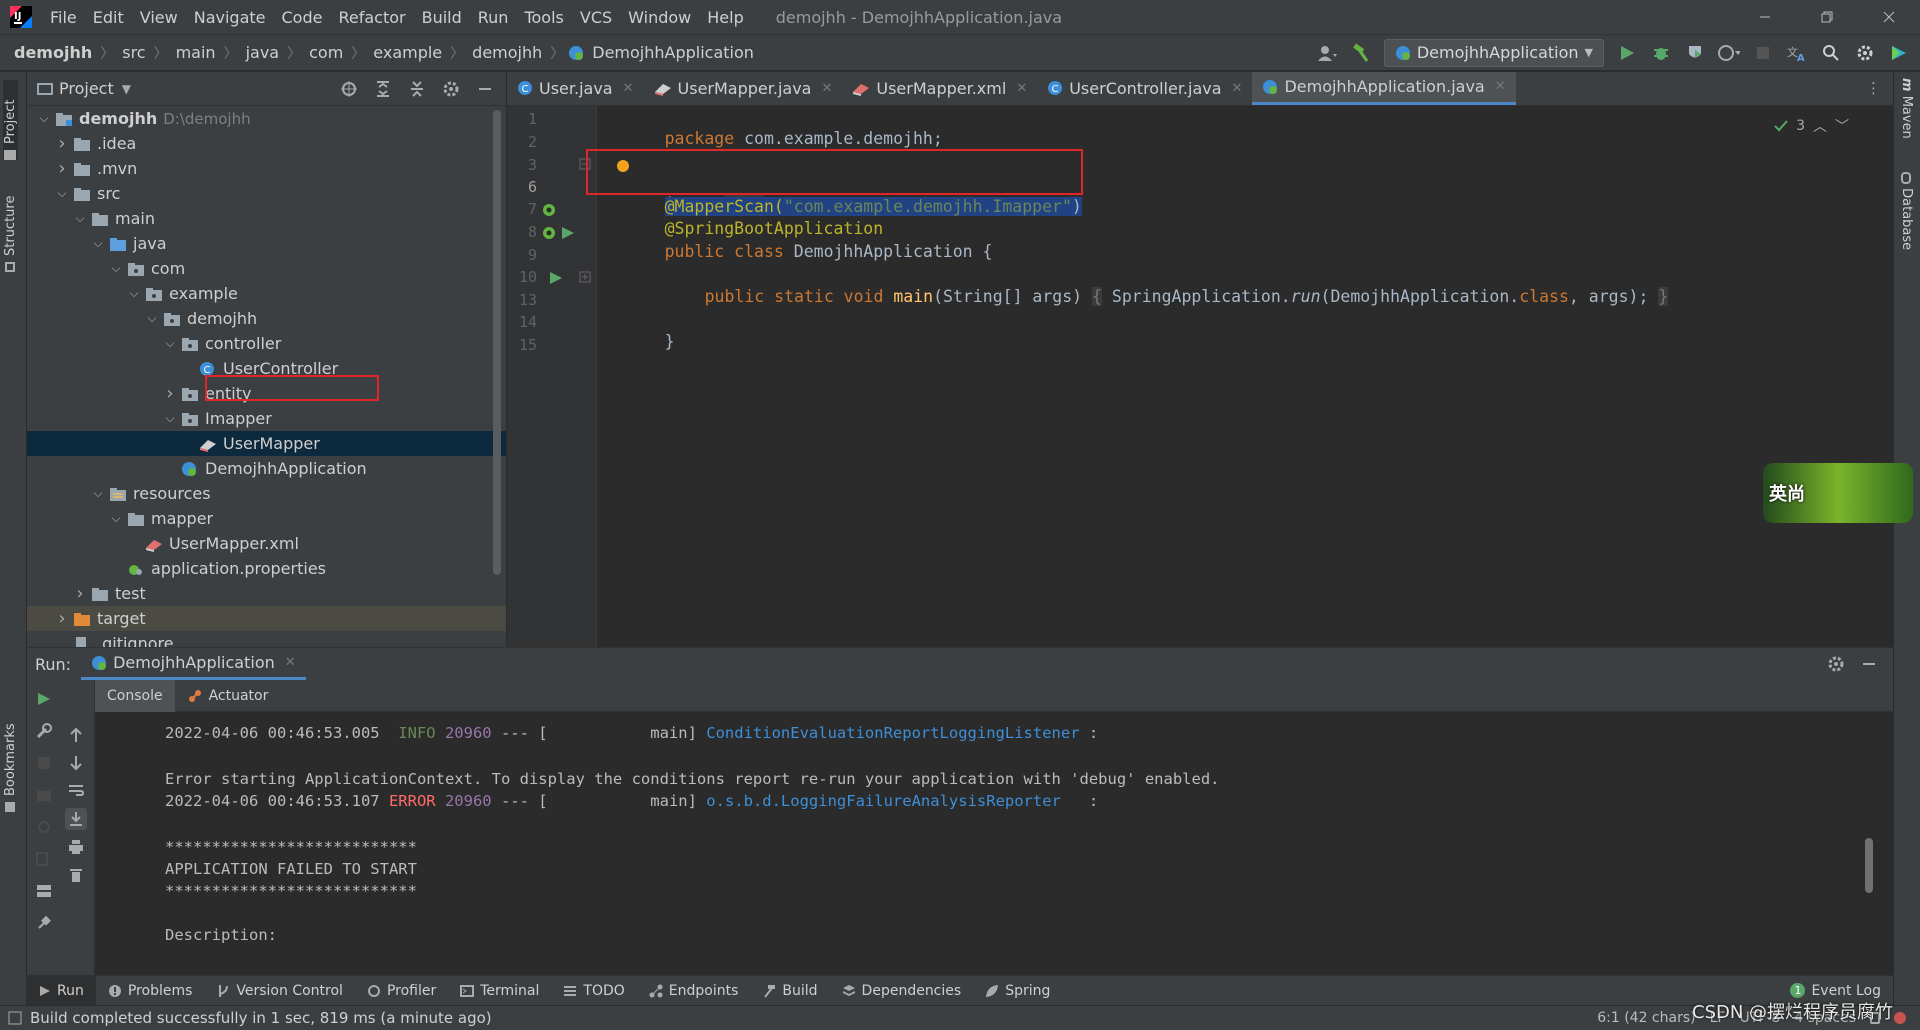  What do you see at coordinates (266, 268) in the screenshot?
I see `tree-item-com: ⌵ com` at bounding box center [266, 268].